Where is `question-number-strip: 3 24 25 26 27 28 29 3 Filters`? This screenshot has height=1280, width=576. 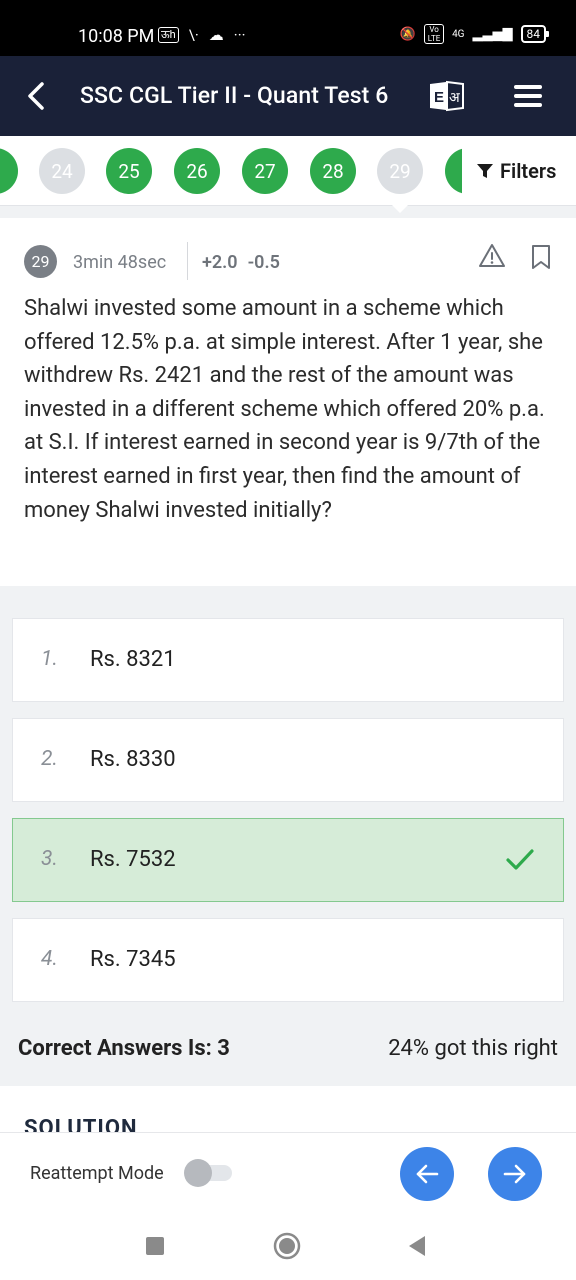 question-number-strip: 3 24 25 26 27 28 29 3 Filters is located at coordinates (288, 171).